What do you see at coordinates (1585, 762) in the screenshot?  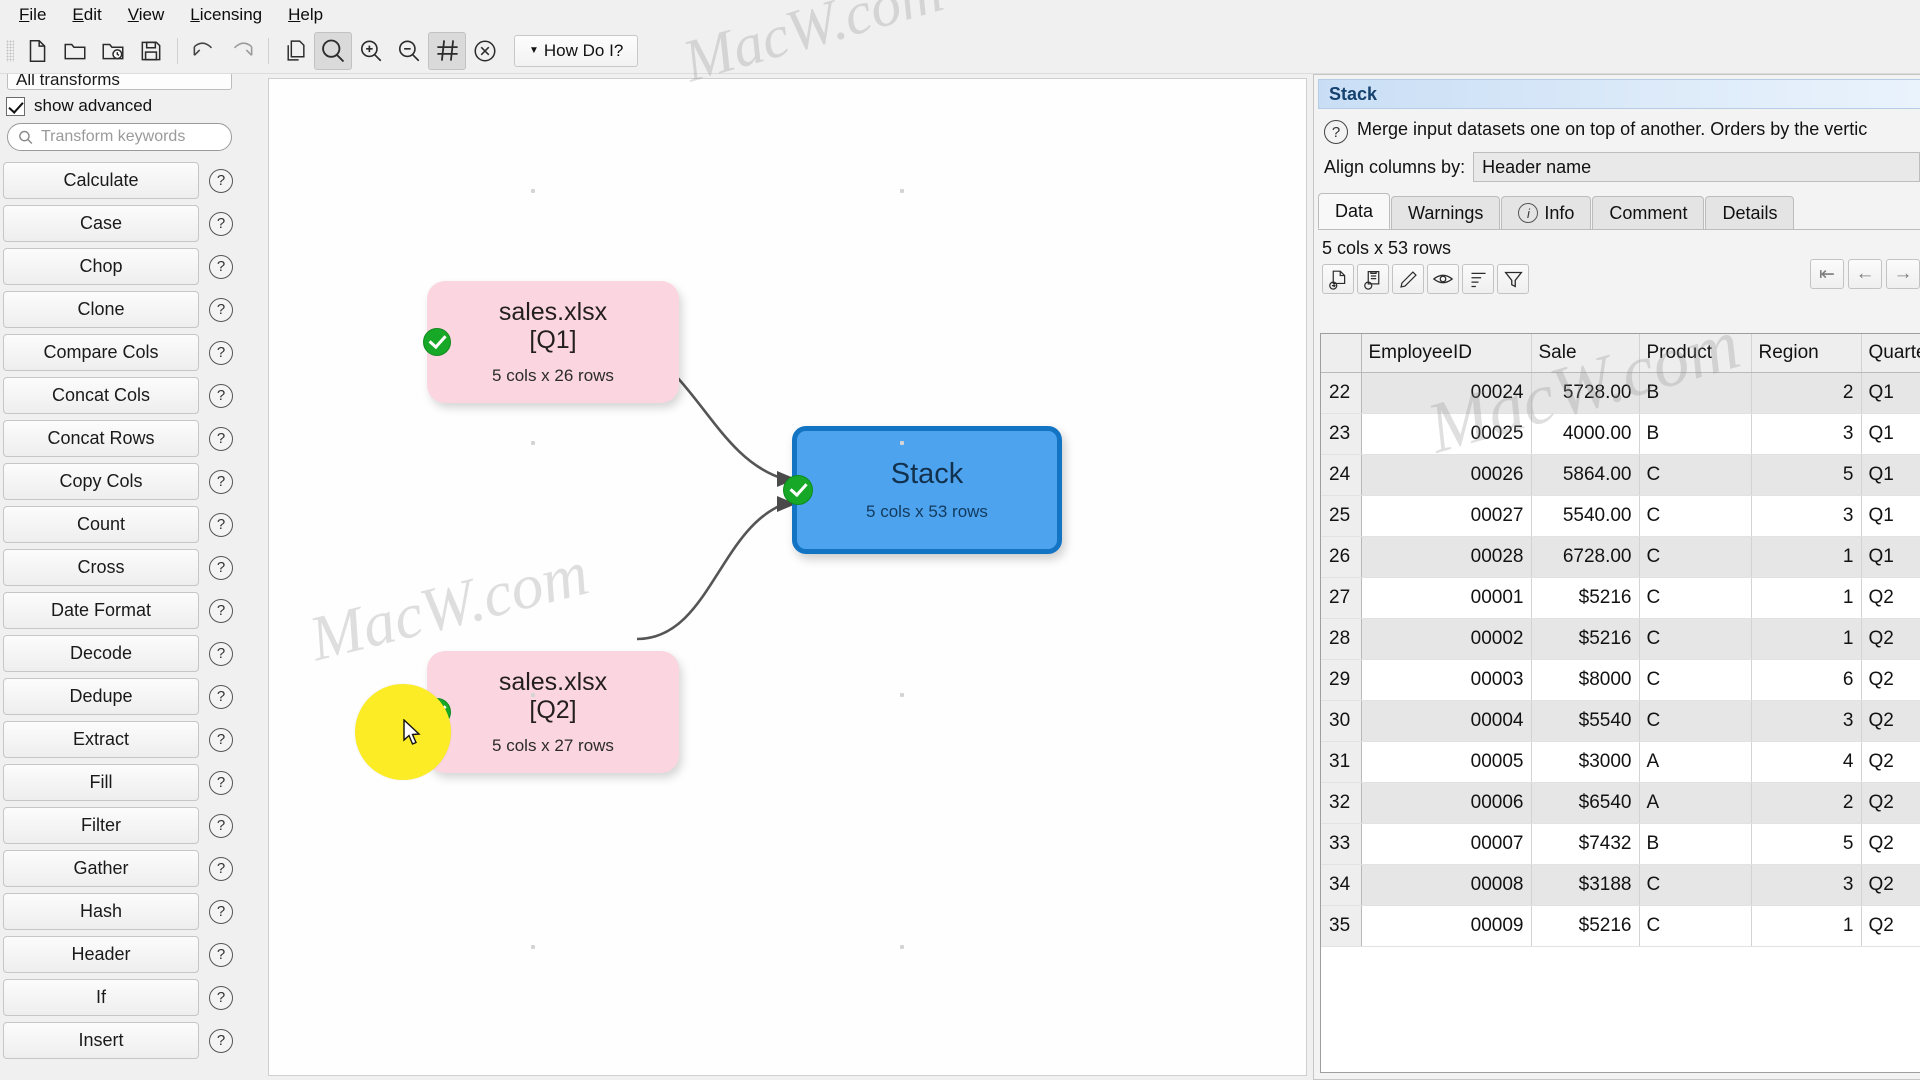 I see `cell-sale: $3000` at bounding box center [1585, 762].